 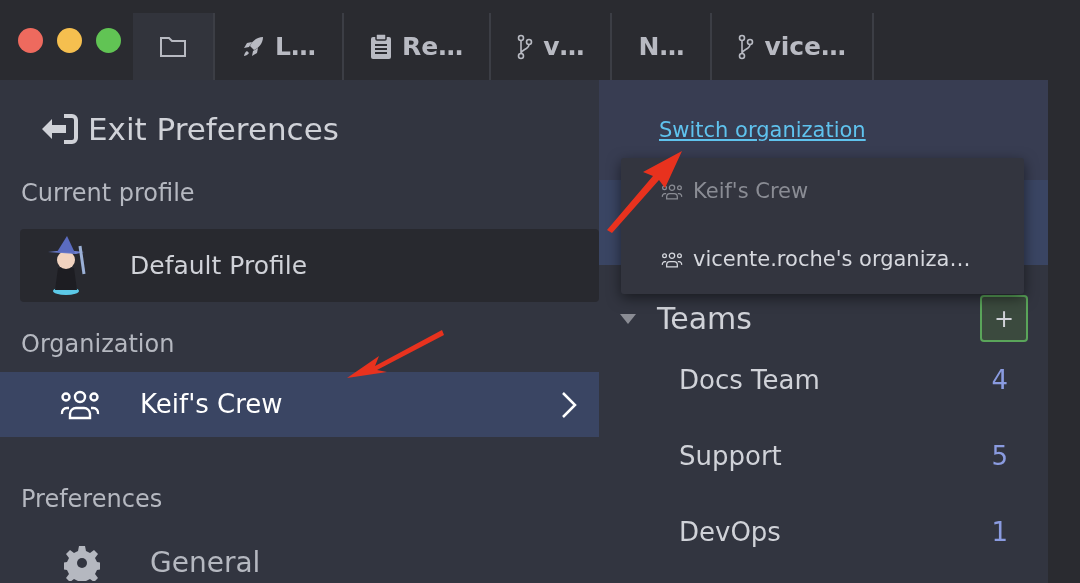 I want to click on switch-organization-link: Switch organization, so click(x=762, y=130).